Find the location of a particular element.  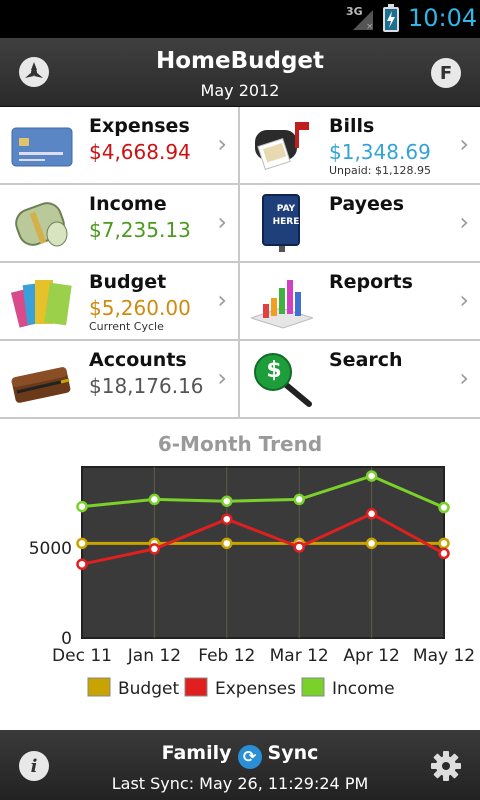

tile-income: Income $7,235.13 › is located at coordinates (120, 224).